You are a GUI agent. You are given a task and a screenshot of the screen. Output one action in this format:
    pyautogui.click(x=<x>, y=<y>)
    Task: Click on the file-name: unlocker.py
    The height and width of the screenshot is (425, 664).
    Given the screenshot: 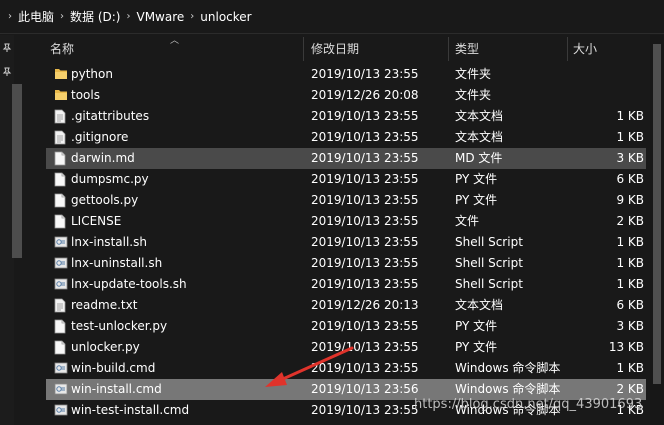 What is the action you would take?
    pyautogui.click(x=105, y=347)
    